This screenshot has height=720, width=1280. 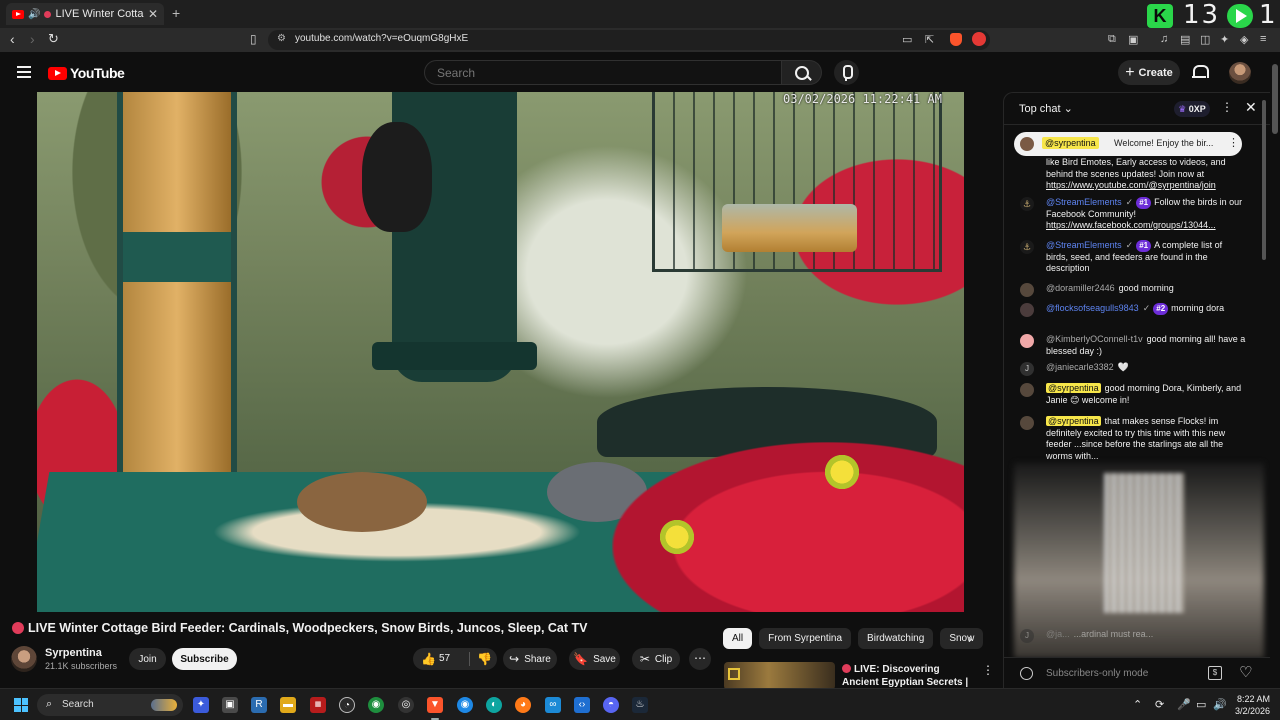 I want to click on vpn-icon: ◈, so click(x=1244, y=39).